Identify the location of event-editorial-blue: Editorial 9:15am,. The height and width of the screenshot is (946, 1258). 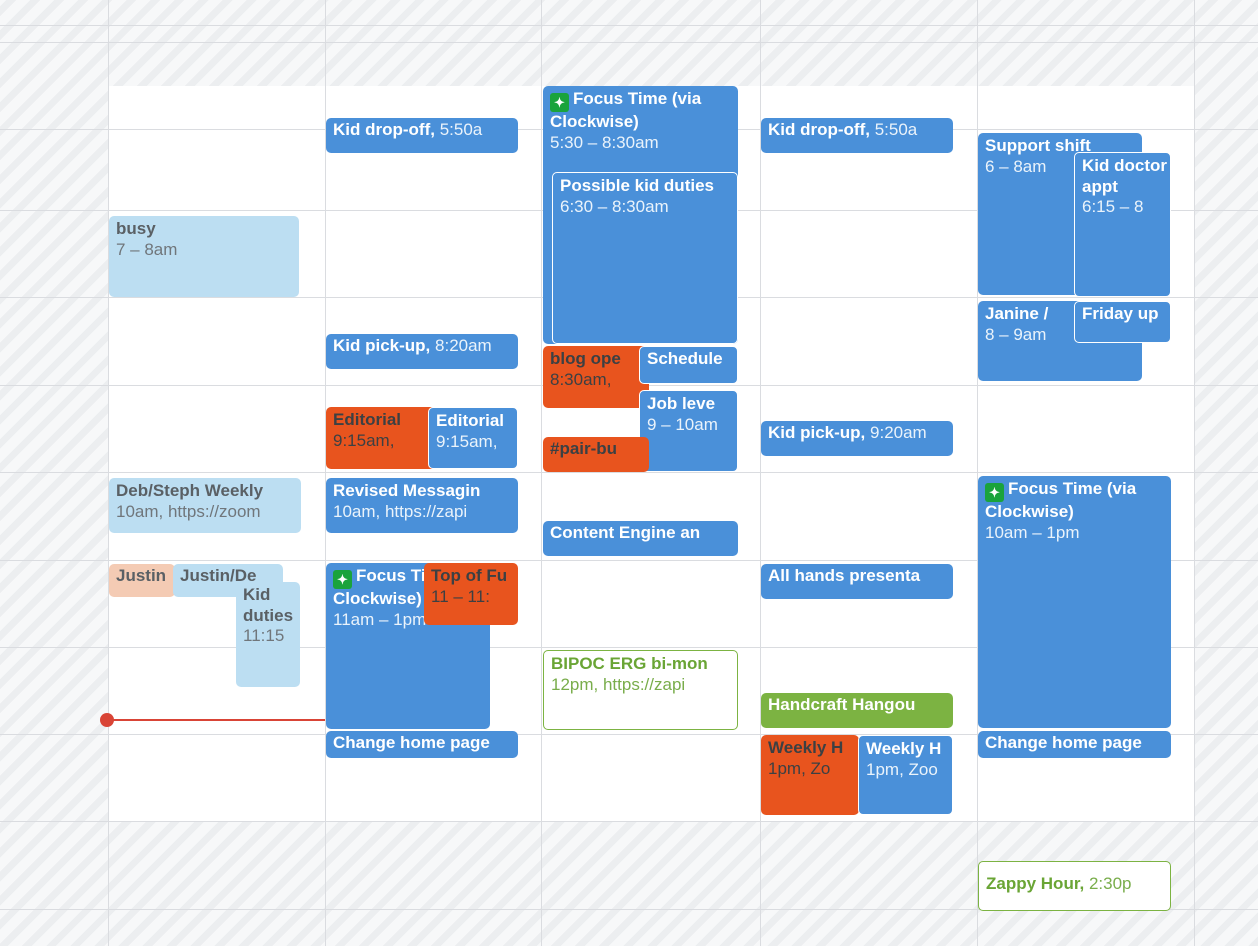
(473, 438).